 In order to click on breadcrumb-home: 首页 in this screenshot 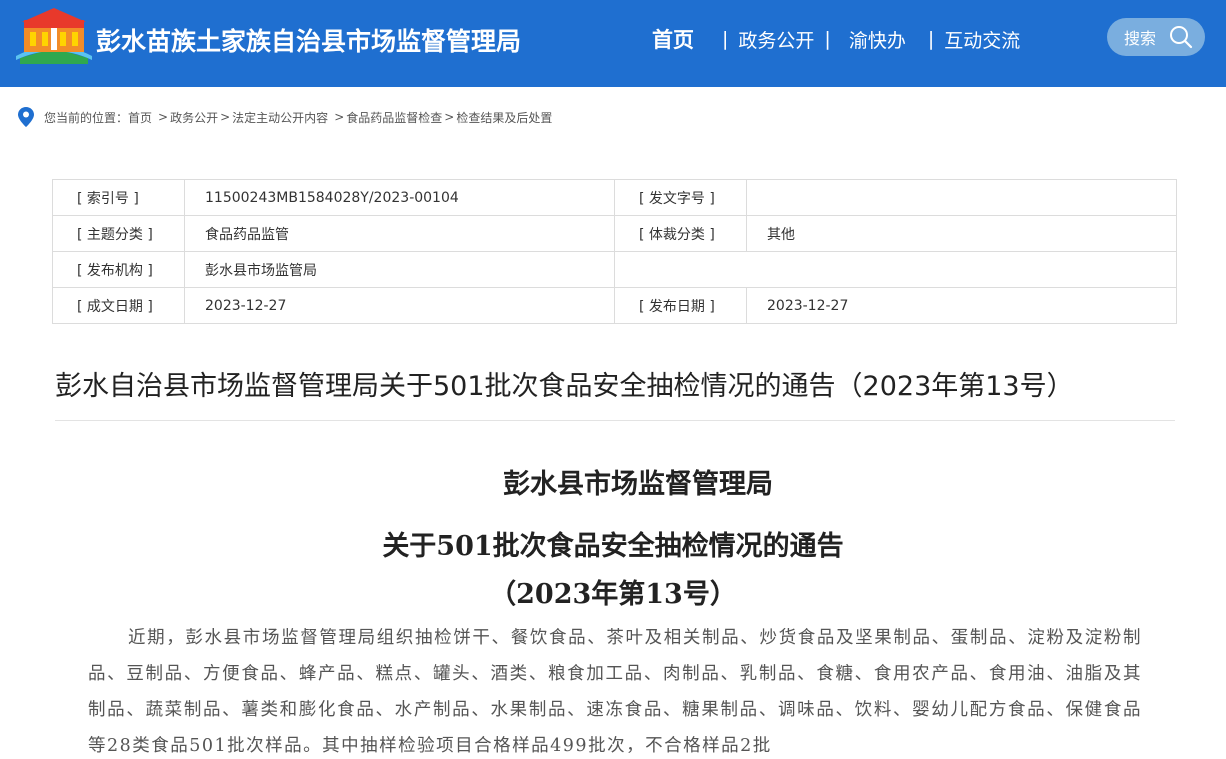, I will do `click(140, 117)`.